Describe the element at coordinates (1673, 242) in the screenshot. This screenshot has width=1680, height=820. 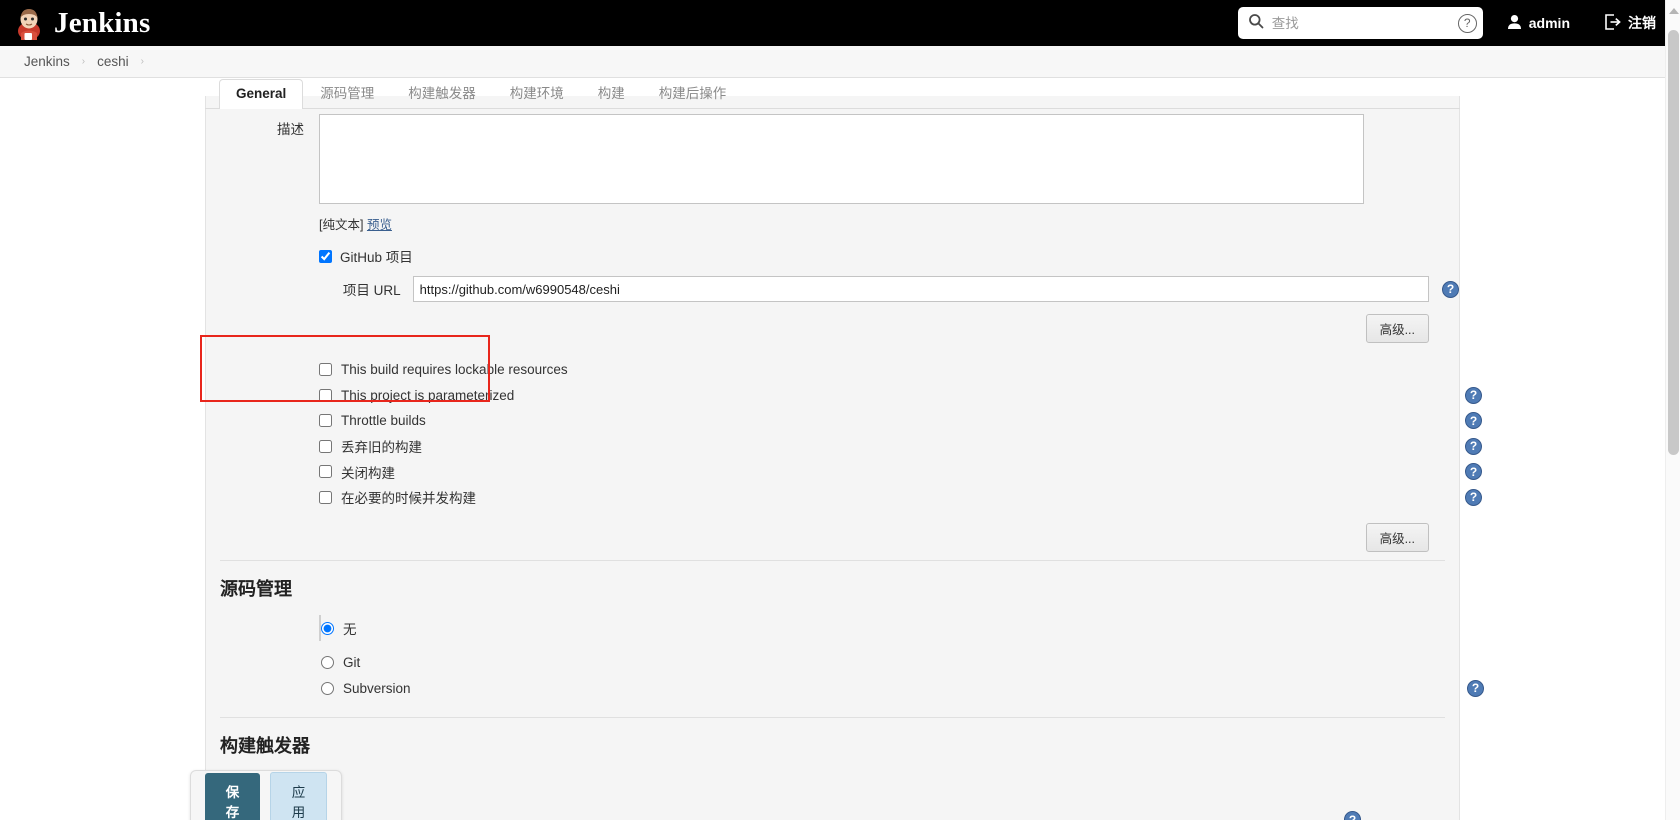
I see `scrollbar-thumb` at that location.